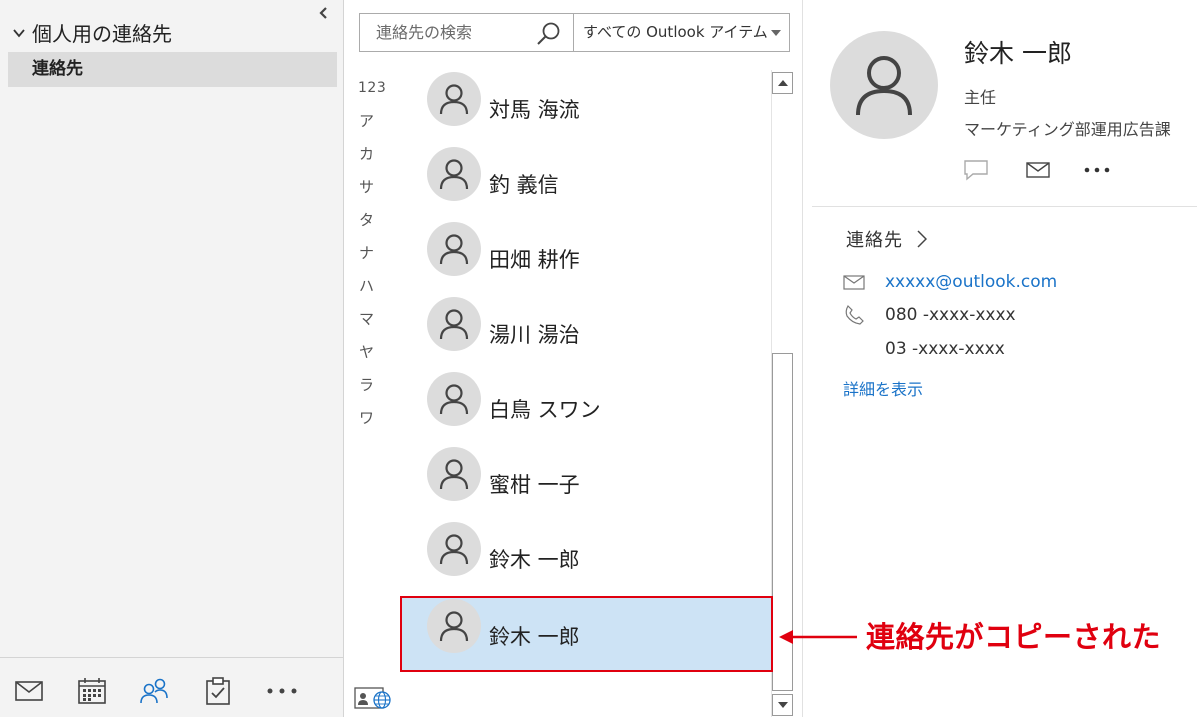 The image size is (1197, 717). Describe the element at coordinates (976, 170) in the screenshot. I see `chat-icon` at that location.